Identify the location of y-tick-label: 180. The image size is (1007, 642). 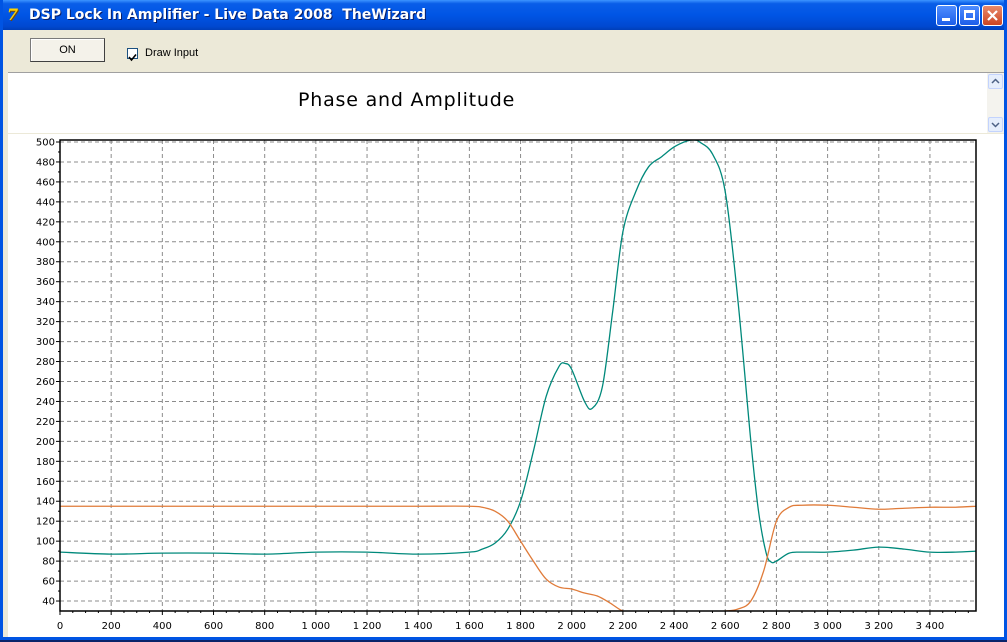
(45, 462).